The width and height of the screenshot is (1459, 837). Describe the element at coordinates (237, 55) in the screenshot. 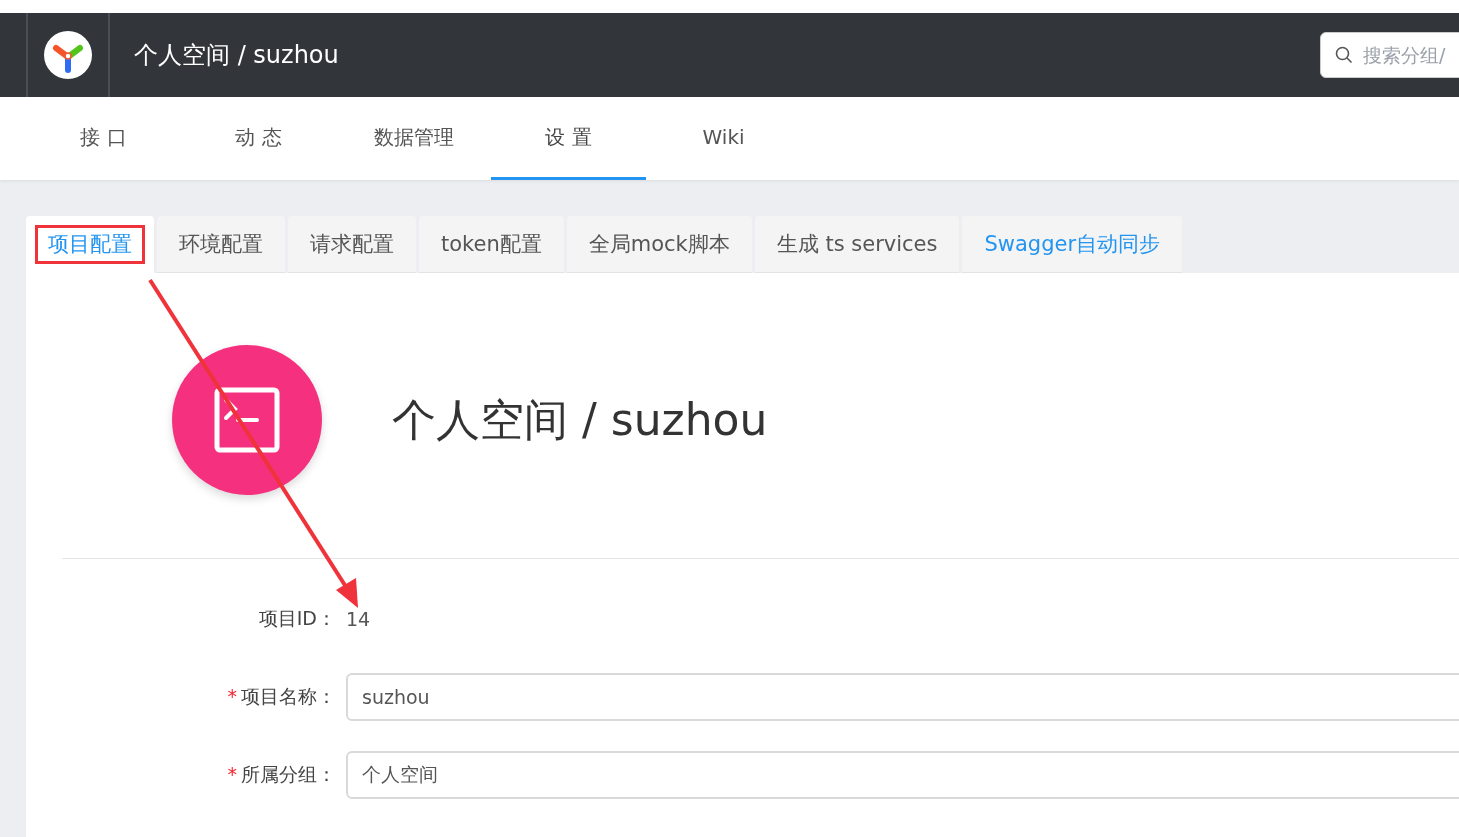

I see `project-title: 个人空间 / suzhou` at that location.